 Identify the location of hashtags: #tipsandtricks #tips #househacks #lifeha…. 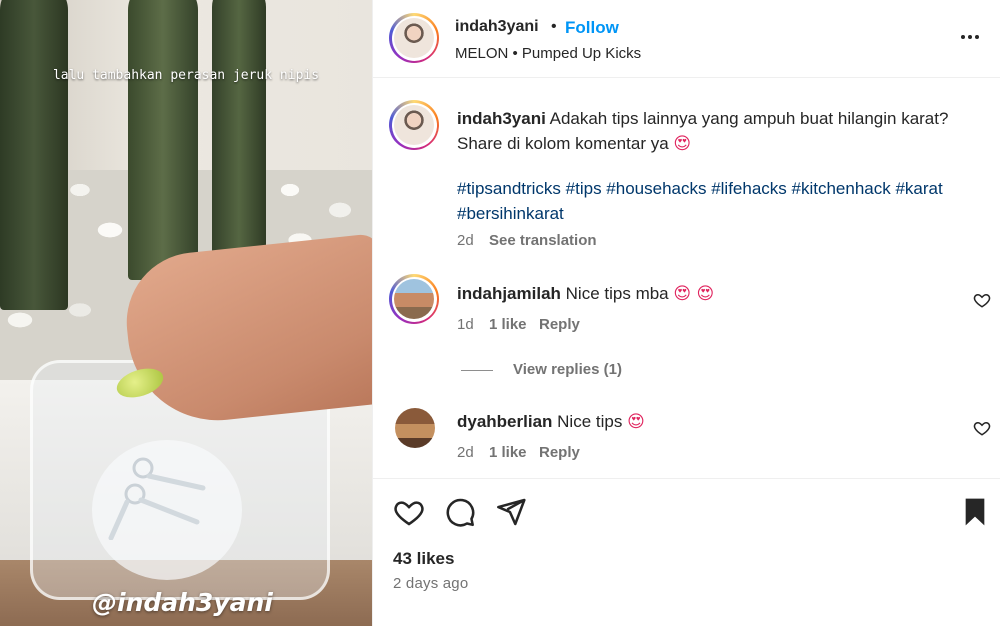
(700, 188).